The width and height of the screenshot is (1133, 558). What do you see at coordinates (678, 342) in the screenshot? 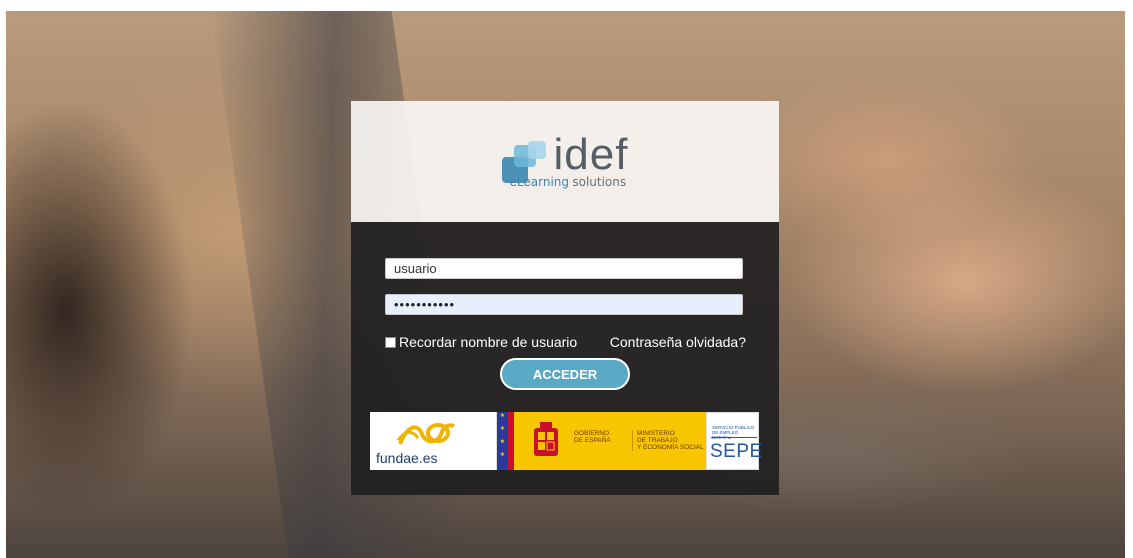
I see `forgot-password-link: Contraseña olvidada?` at bounding box center [678, 342].